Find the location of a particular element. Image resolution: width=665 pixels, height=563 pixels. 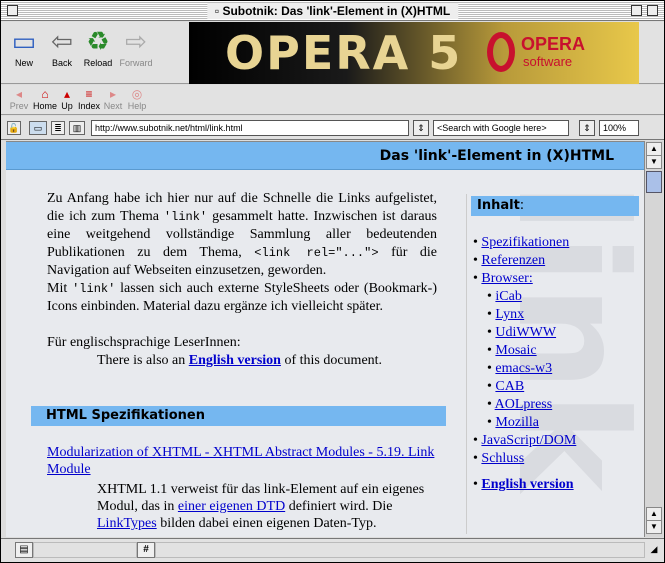

toc-link-browser: Browser: is located at coordinates (506, 278).